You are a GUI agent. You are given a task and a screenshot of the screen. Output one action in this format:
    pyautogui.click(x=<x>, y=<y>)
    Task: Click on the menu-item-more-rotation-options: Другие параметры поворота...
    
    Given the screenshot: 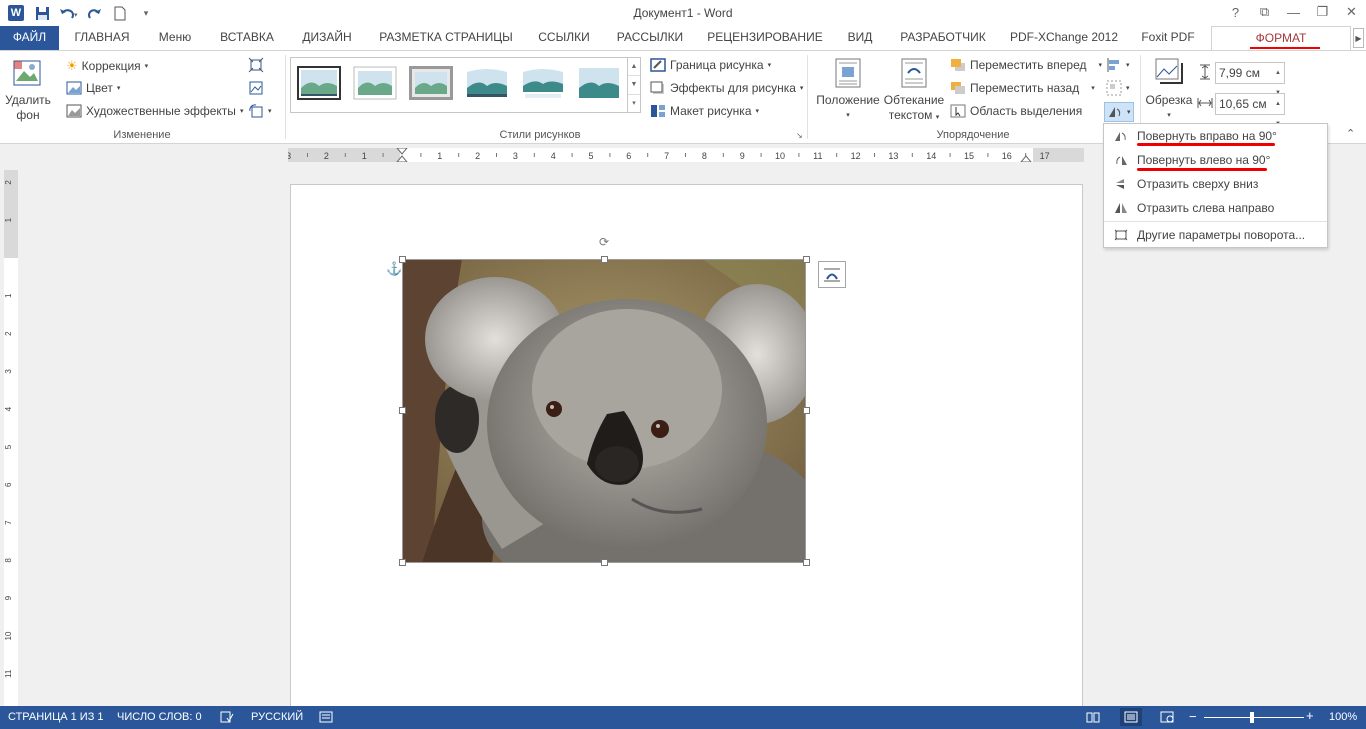 What is the action you would take?
    pyautogui.click(x=1215, y=235)
    